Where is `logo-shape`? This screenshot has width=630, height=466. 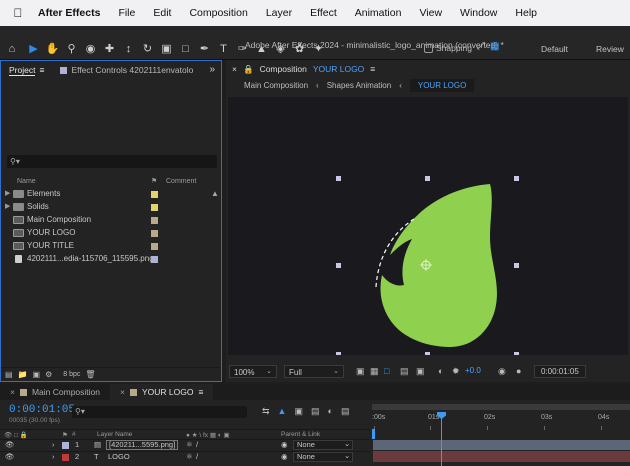 logo-shape is located at coordinates (438, 265).